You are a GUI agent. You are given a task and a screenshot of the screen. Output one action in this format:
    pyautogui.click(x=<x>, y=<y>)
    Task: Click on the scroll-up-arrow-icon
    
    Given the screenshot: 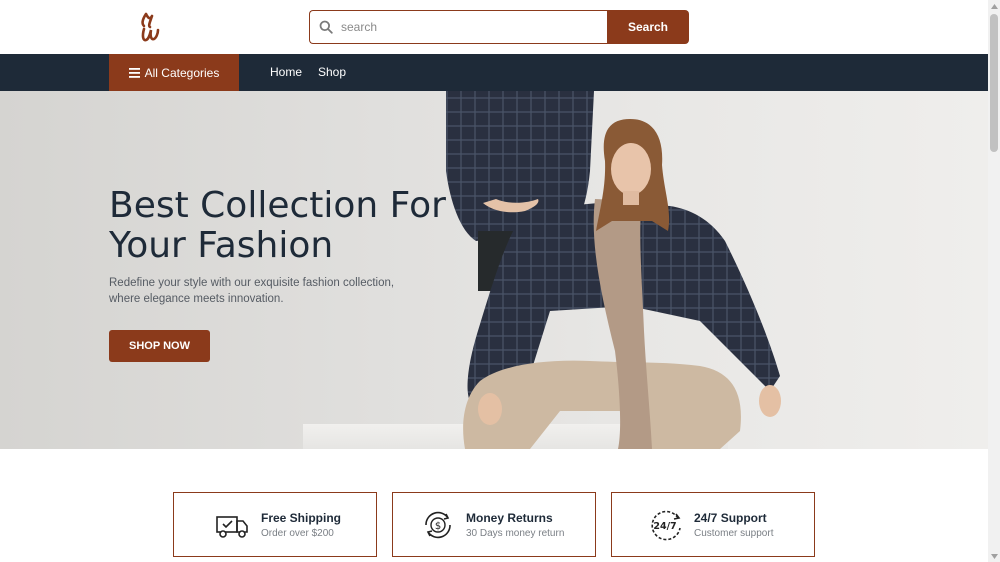 What is the action you would take?
    pyautogui.click(x=994, y=6)
    